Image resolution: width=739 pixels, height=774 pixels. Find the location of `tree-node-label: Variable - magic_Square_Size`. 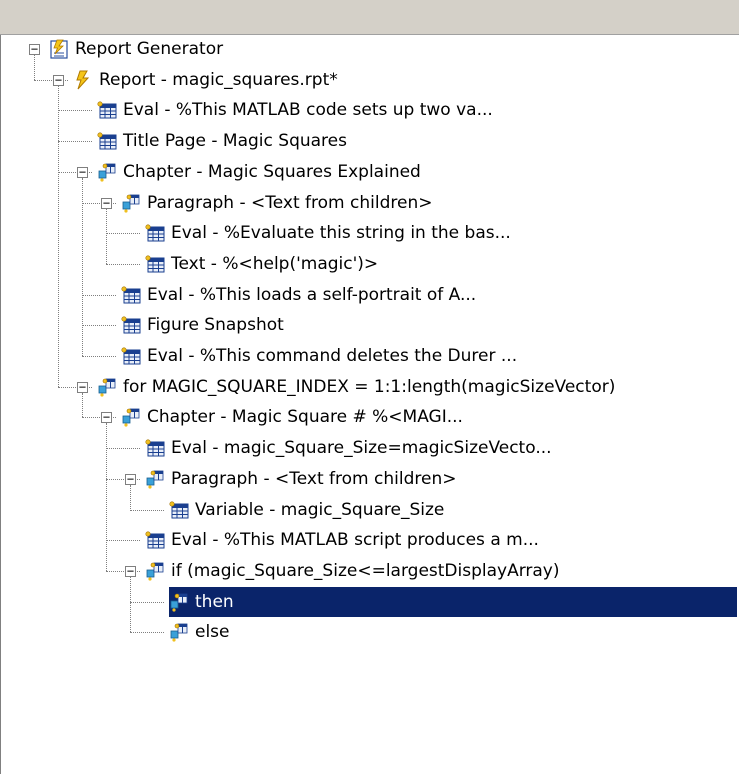

tree-node-label: Variable - magic_Square_Size is located at coordinates (320, 509).